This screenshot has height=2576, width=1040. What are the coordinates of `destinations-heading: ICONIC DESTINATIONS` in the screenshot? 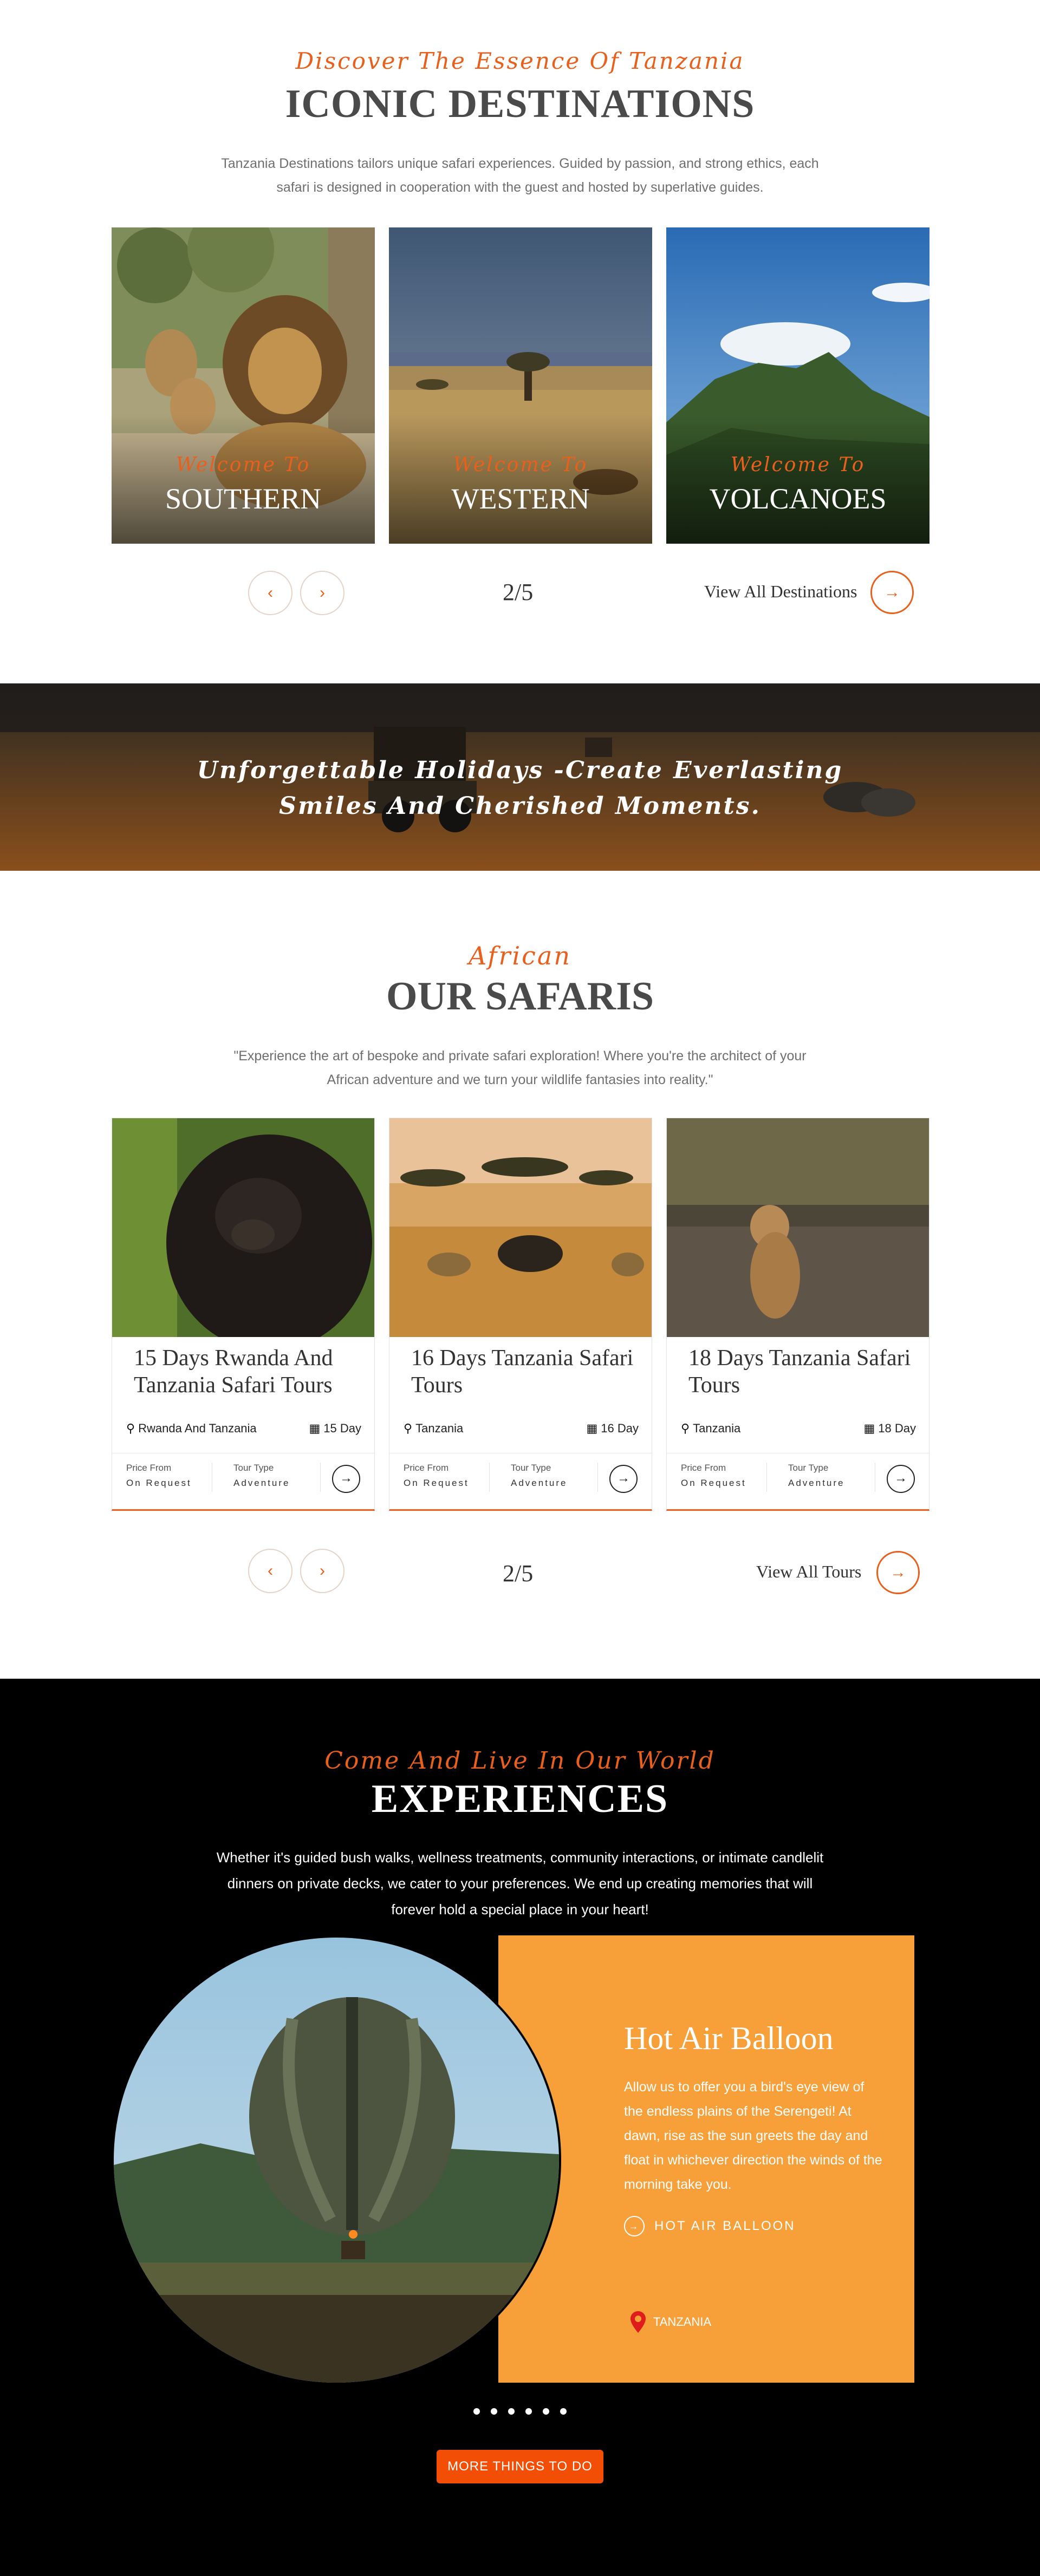 It's located at (520, 104).